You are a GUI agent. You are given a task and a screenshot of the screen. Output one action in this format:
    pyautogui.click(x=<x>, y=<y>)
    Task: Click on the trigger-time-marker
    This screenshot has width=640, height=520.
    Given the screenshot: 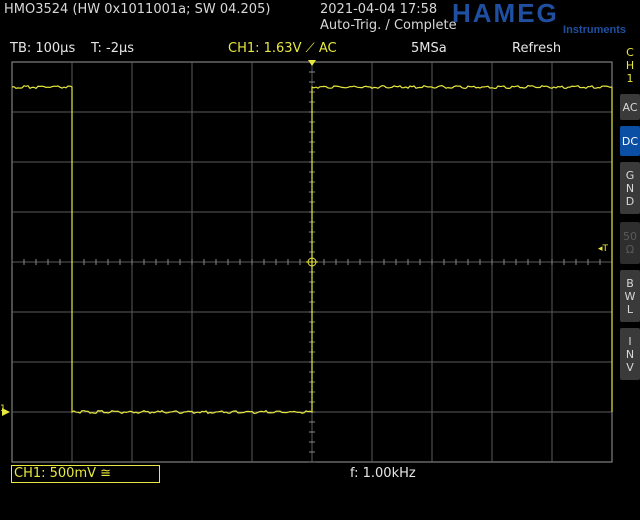 What is the action you would take?
    pyautogui.click(x=312, y=63)
    